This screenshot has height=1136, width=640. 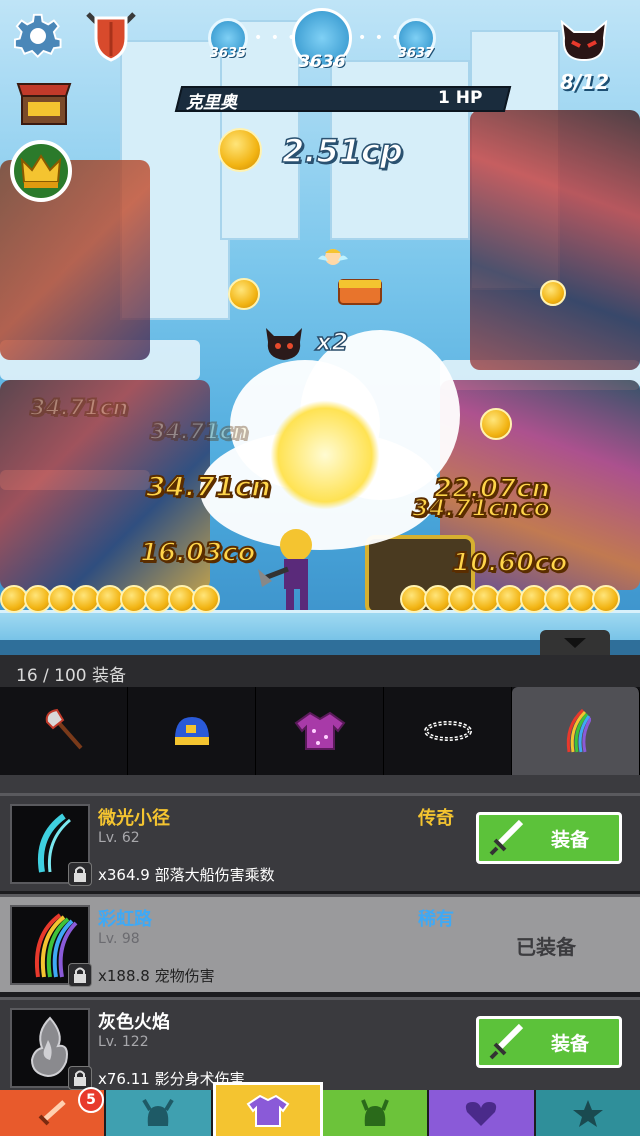 What do you see at coordinates (211, 103) in the screenshot?
I see `boss-name: 克里奥` at bounding box center [211, 103].